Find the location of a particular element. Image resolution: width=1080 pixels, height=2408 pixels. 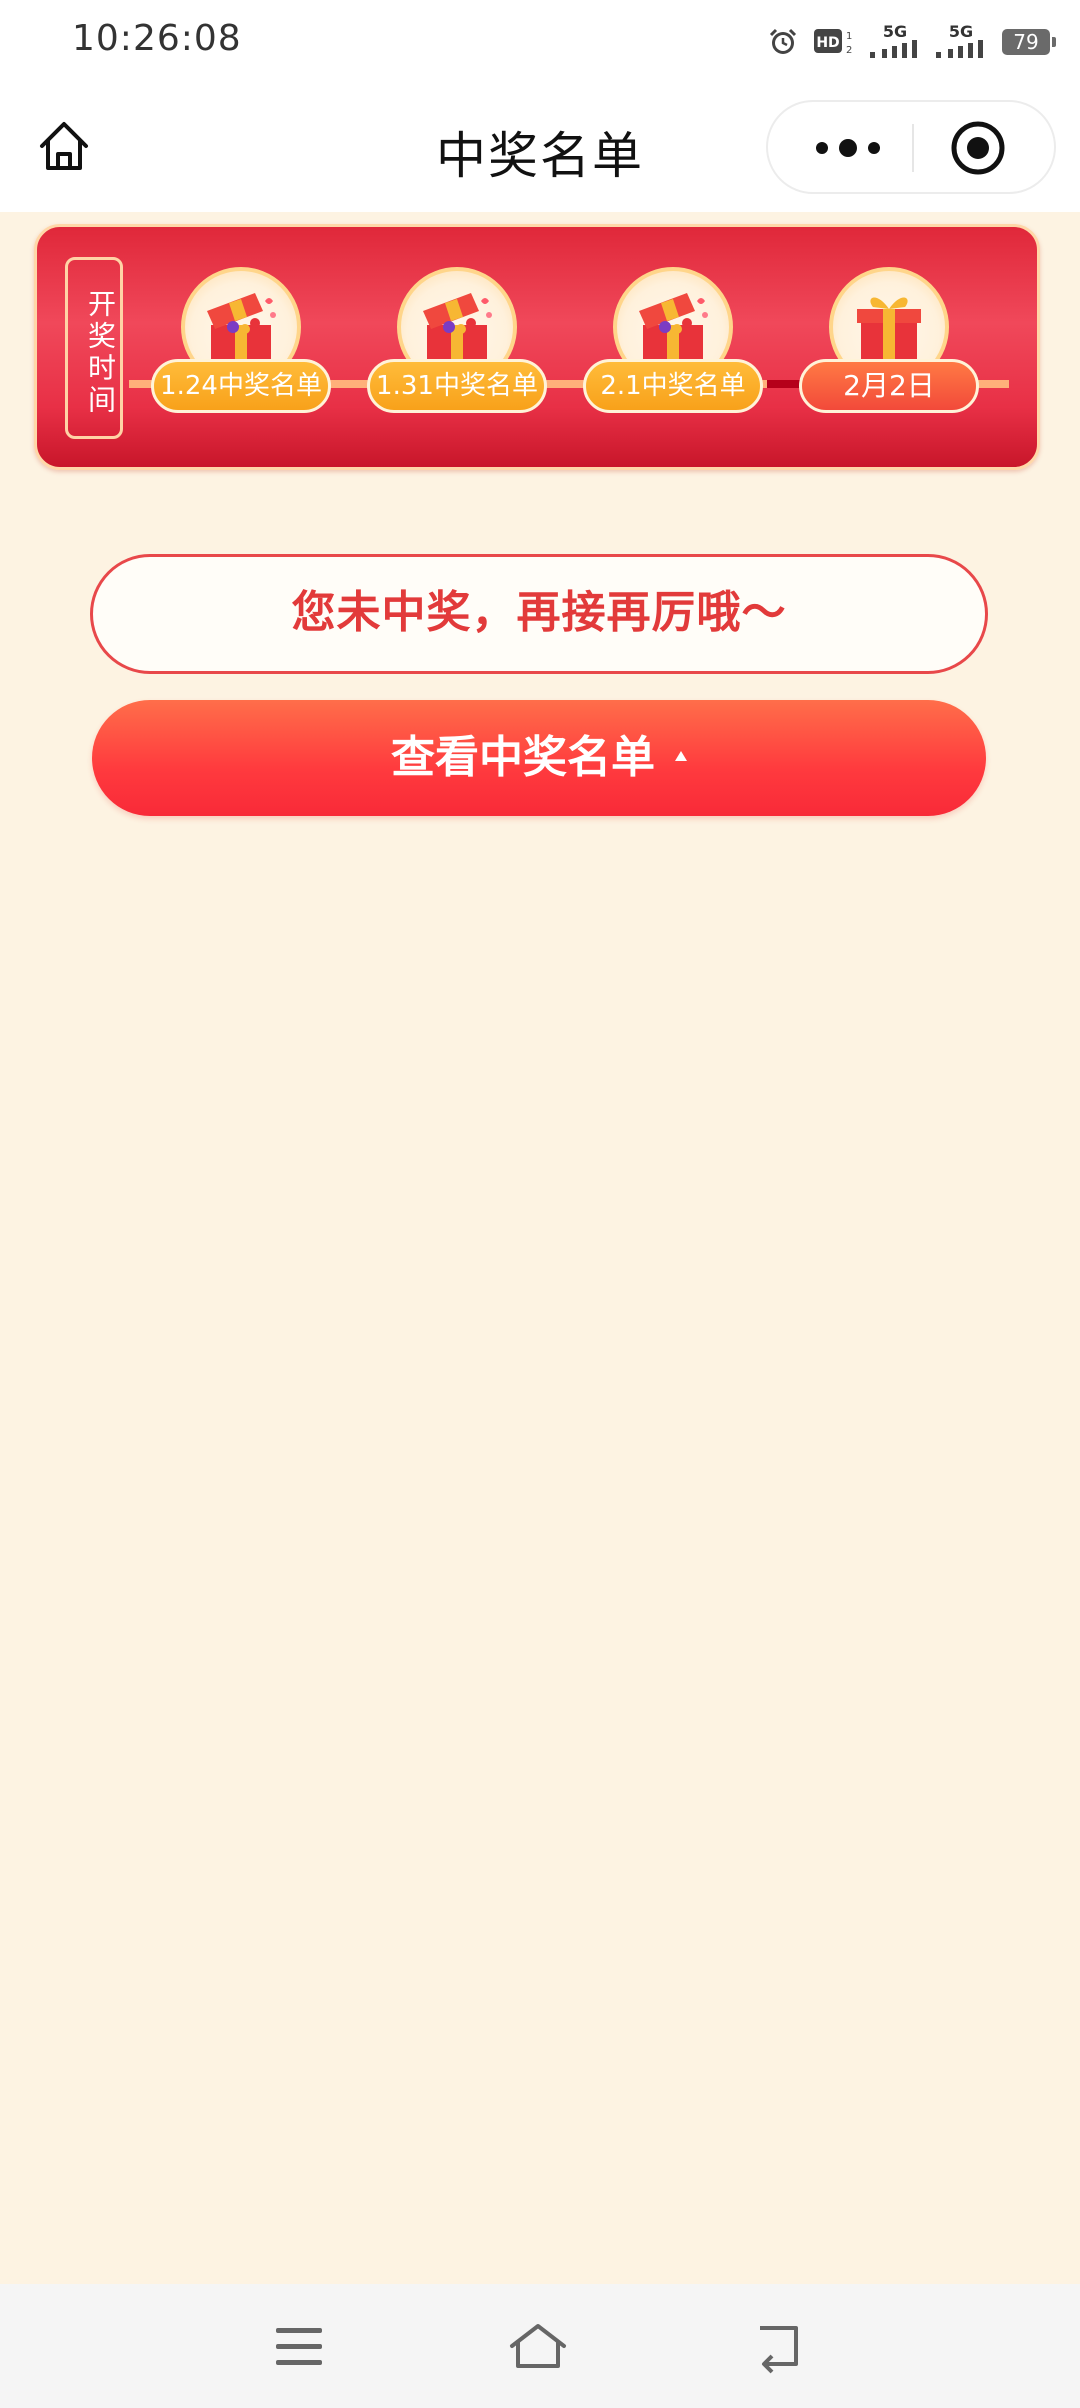

view-winners-button: 查看中奖名单 is located at coordinates (539, 758).